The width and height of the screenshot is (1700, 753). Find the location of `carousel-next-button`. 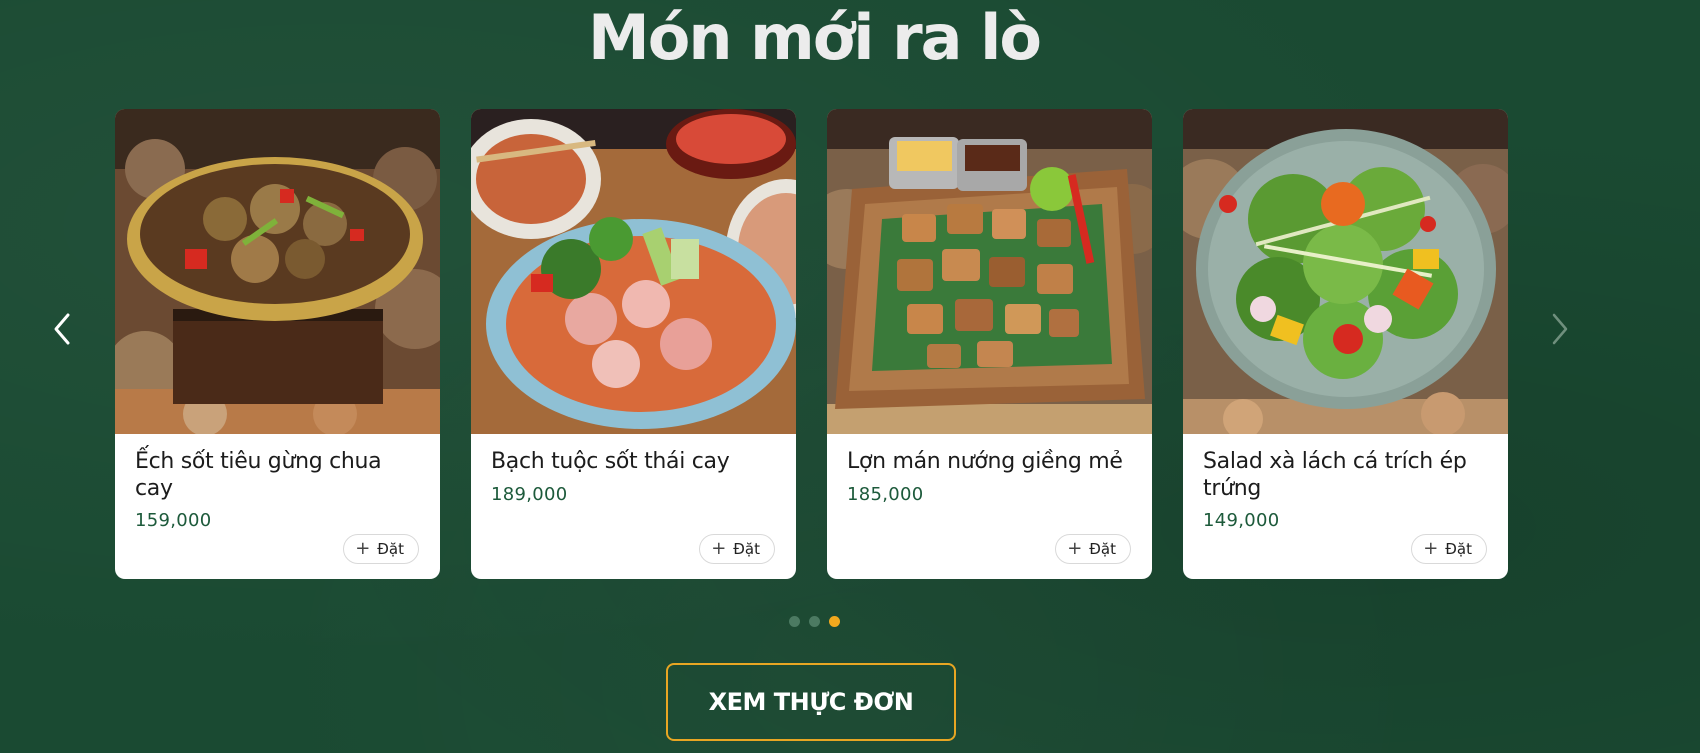

carousel-next-button is located at coordinates (1560, 329).